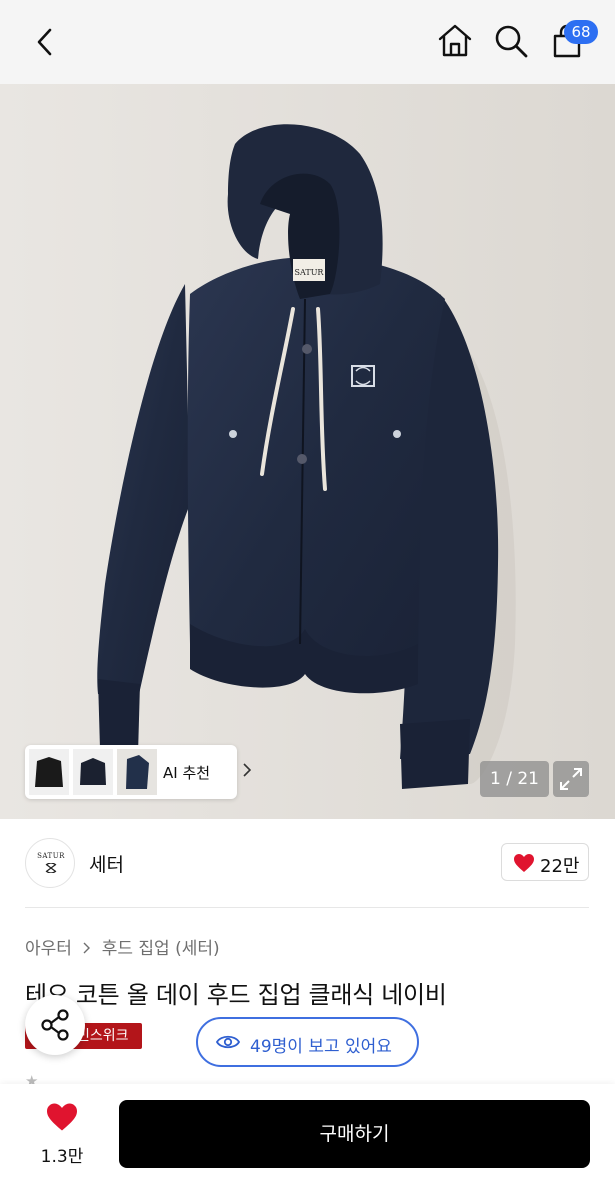  What do you see at coordinates (581, 32) in the screenshot?
I see `cart-count-badge: 68` at bounding box center [581, 32].